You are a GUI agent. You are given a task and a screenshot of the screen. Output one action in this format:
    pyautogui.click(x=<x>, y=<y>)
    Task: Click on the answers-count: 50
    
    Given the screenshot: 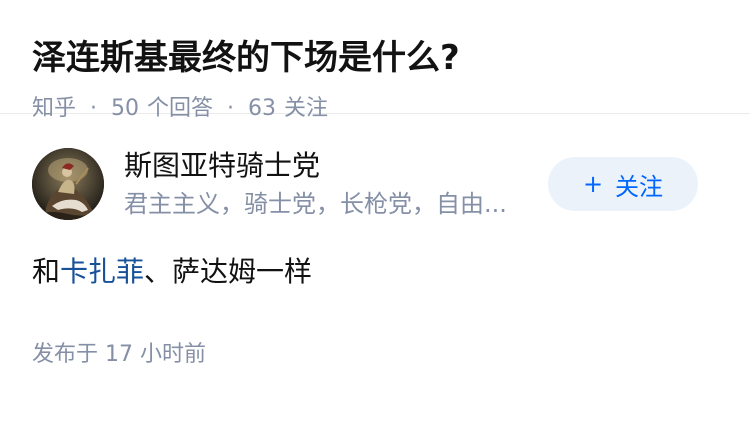 What is the action you would take?
    pyautogui.click(x=125, y=108)
    